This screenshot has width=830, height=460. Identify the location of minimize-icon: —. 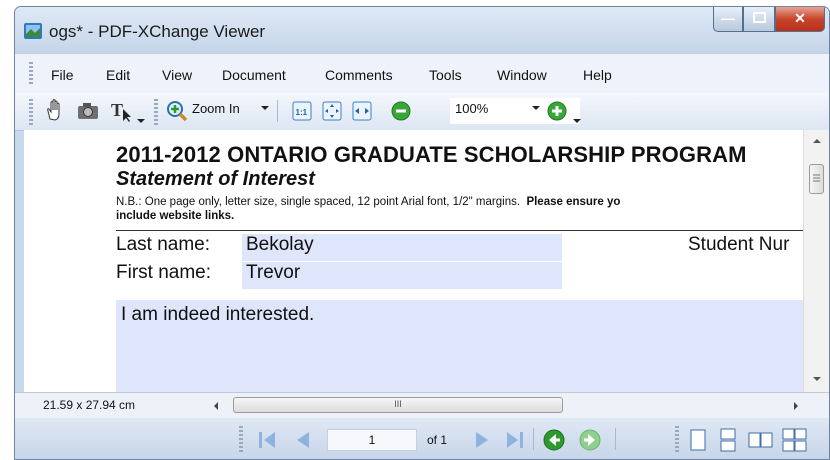
(728, 18).